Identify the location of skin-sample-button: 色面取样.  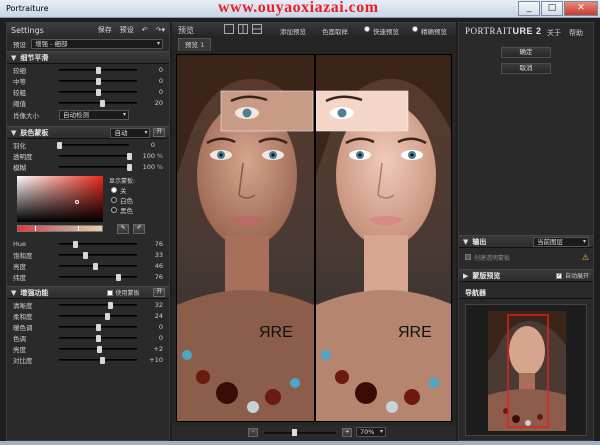
(335, 31).